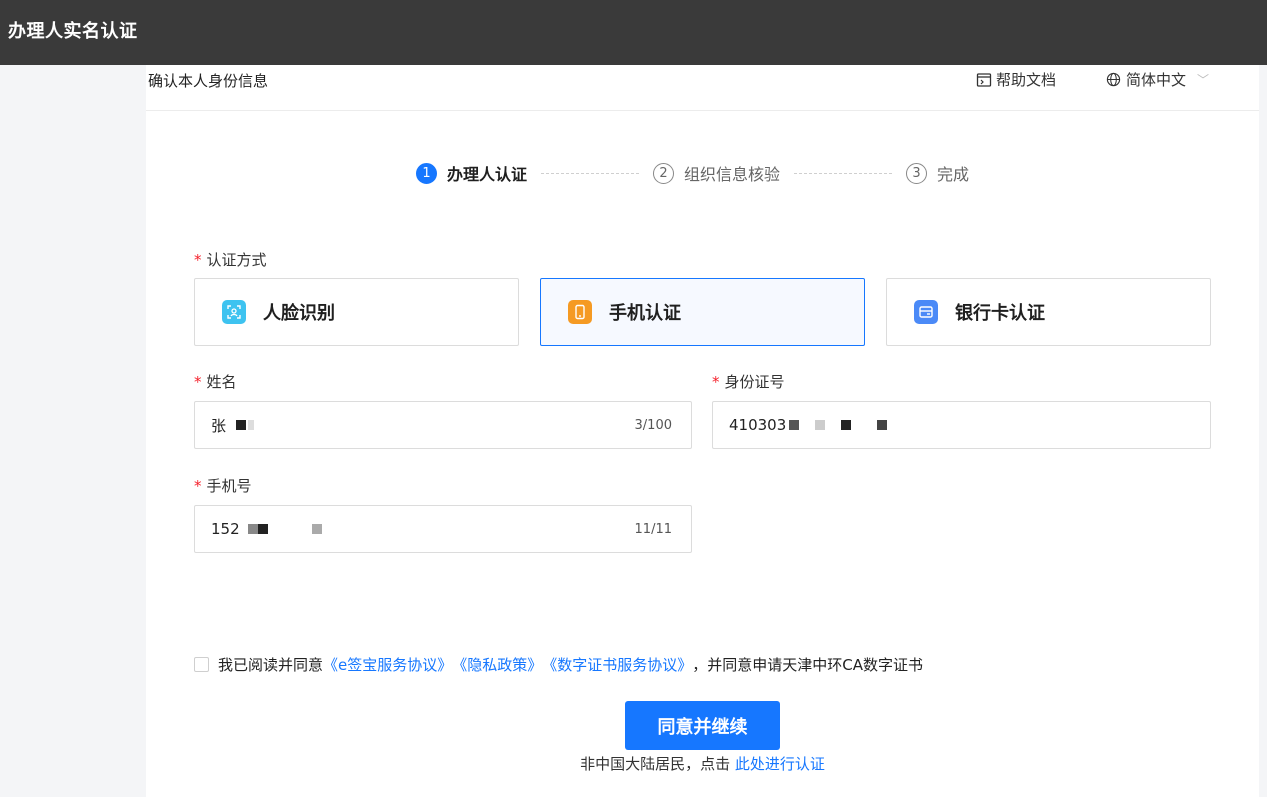 The width and height of the screenshot is (1267, 797). What do you see at coordinates (732, 174) in the screenshot?
I see `step-2-label: 组织信息核验` at bounding box center [732, 174].